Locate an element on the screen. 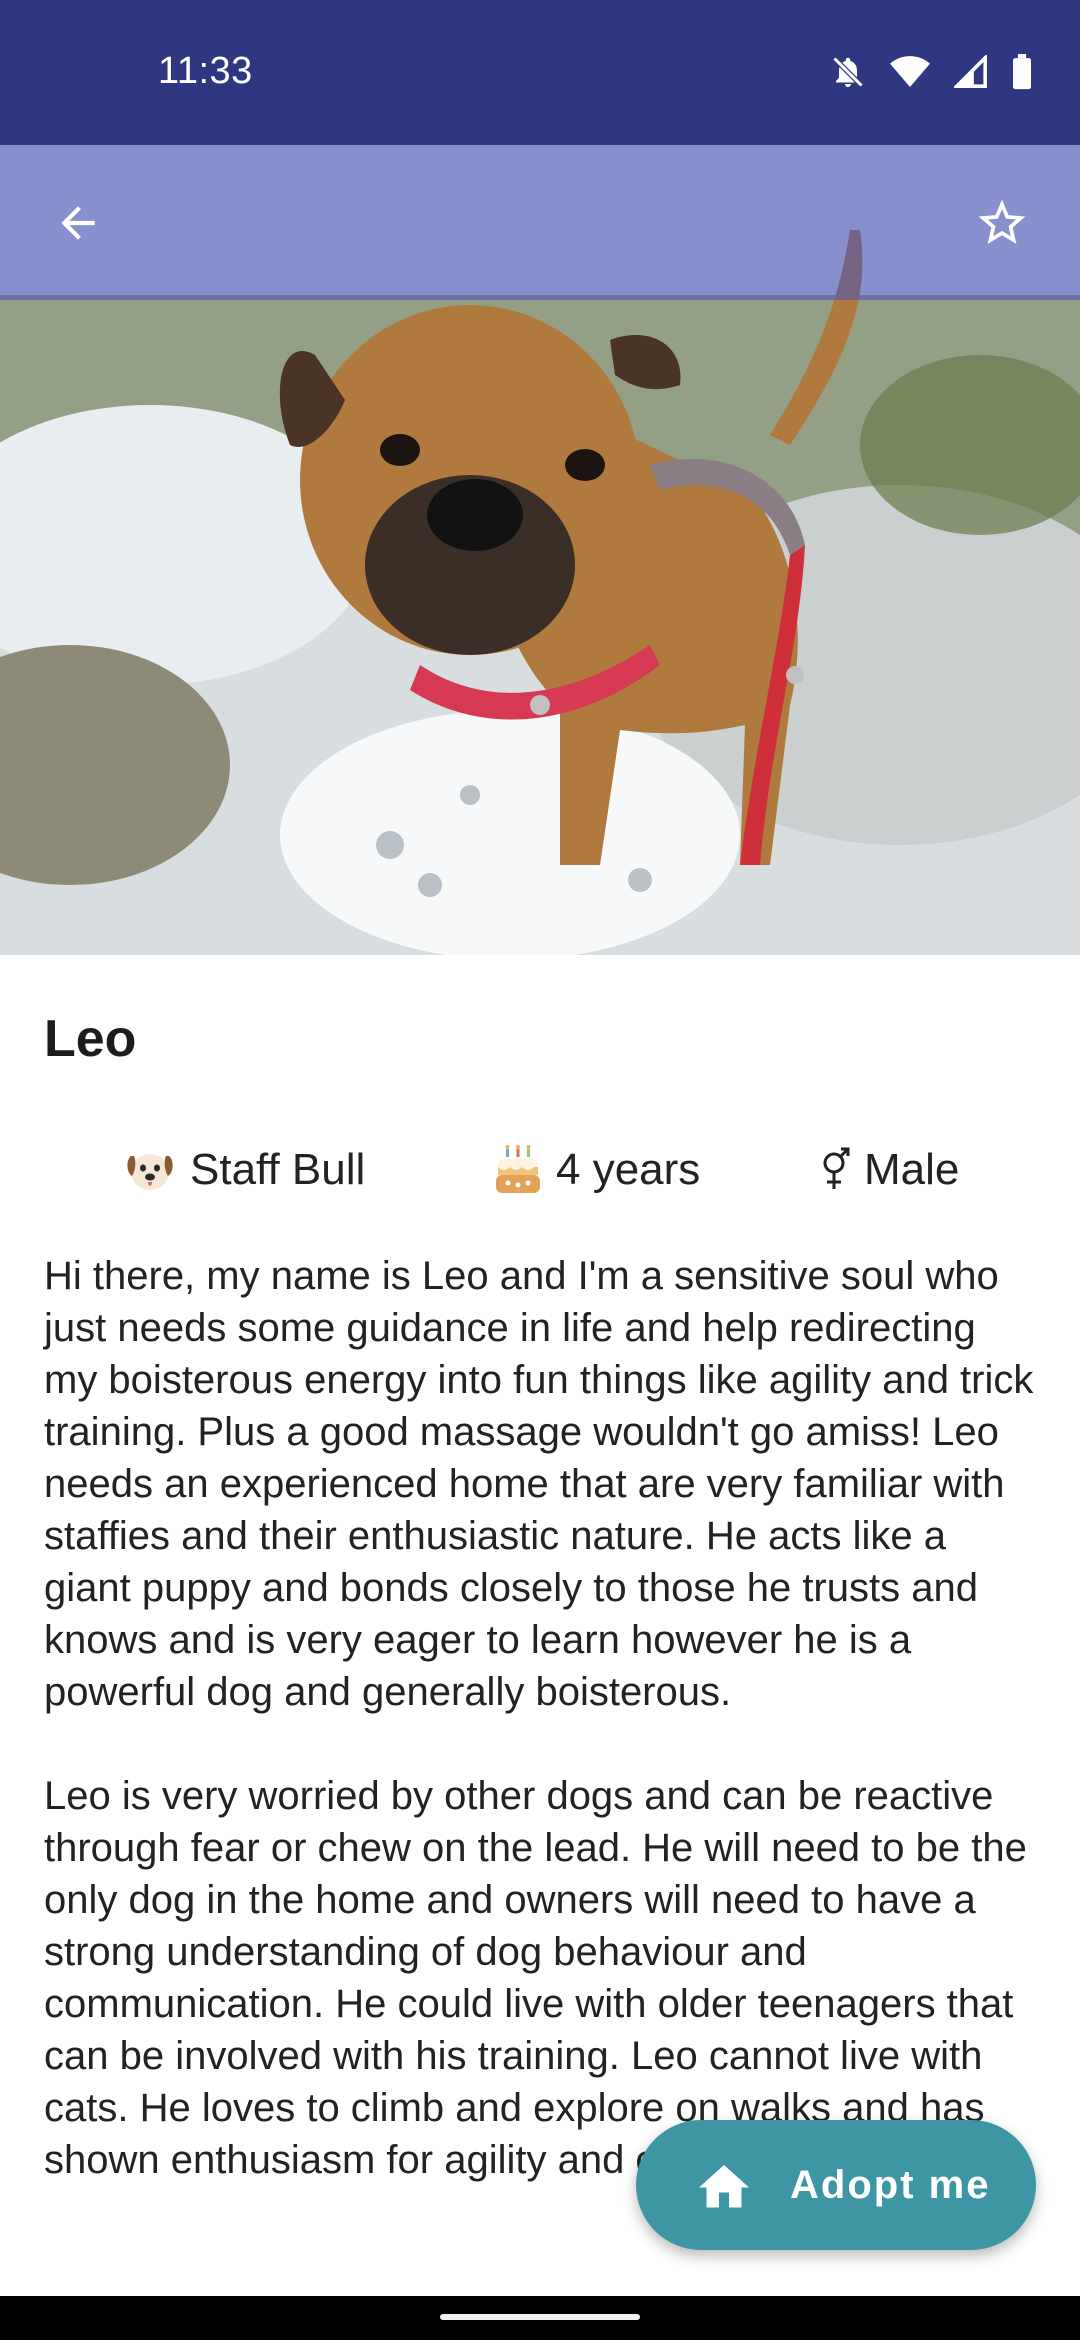  navigation-bar is located at coordinates (540, 2318).